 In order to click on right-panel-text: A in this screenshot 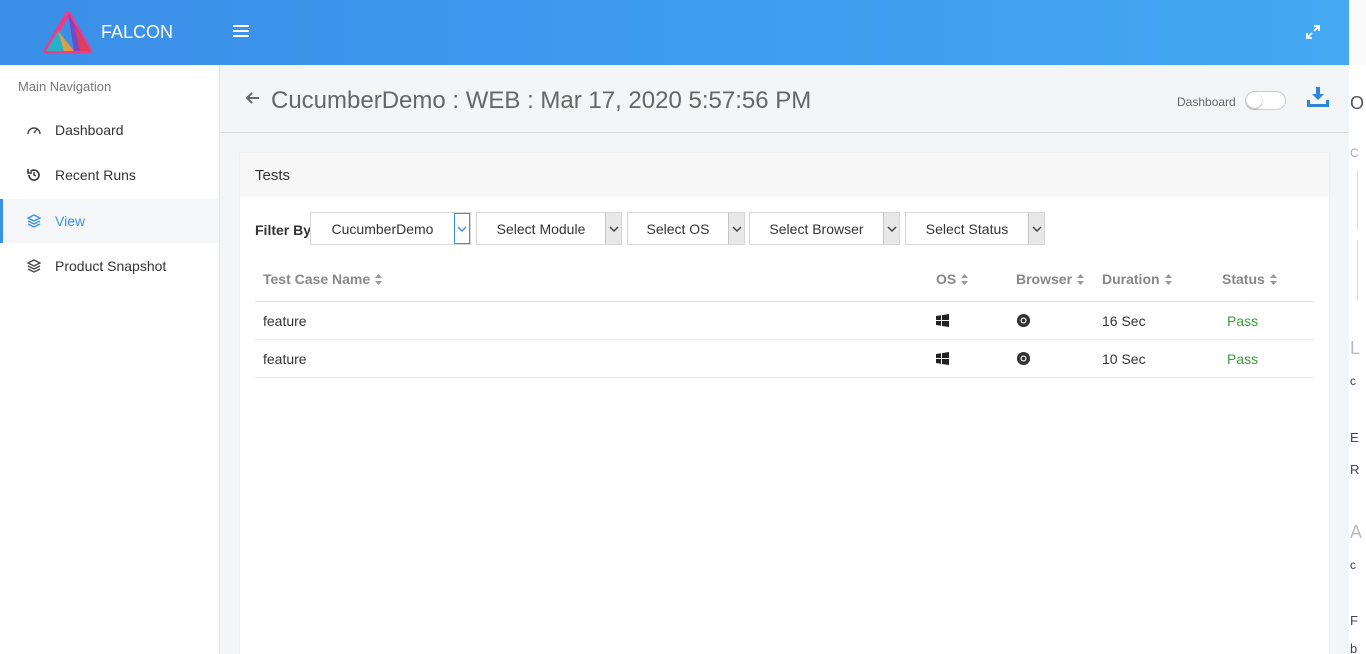, I will do `click(1356, 532)`.